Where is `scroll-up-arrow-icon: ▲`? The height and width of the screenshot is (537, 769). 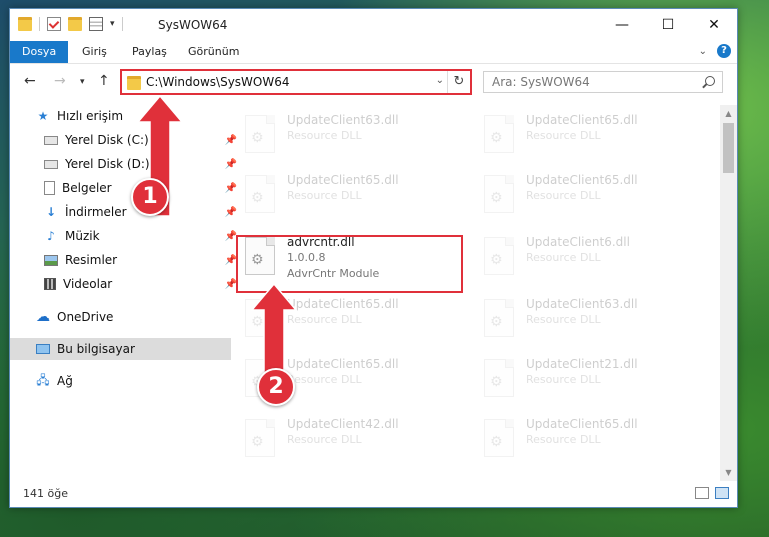
scroll-up-arrow-icon: ▲ is located at coordinates (728, 113).